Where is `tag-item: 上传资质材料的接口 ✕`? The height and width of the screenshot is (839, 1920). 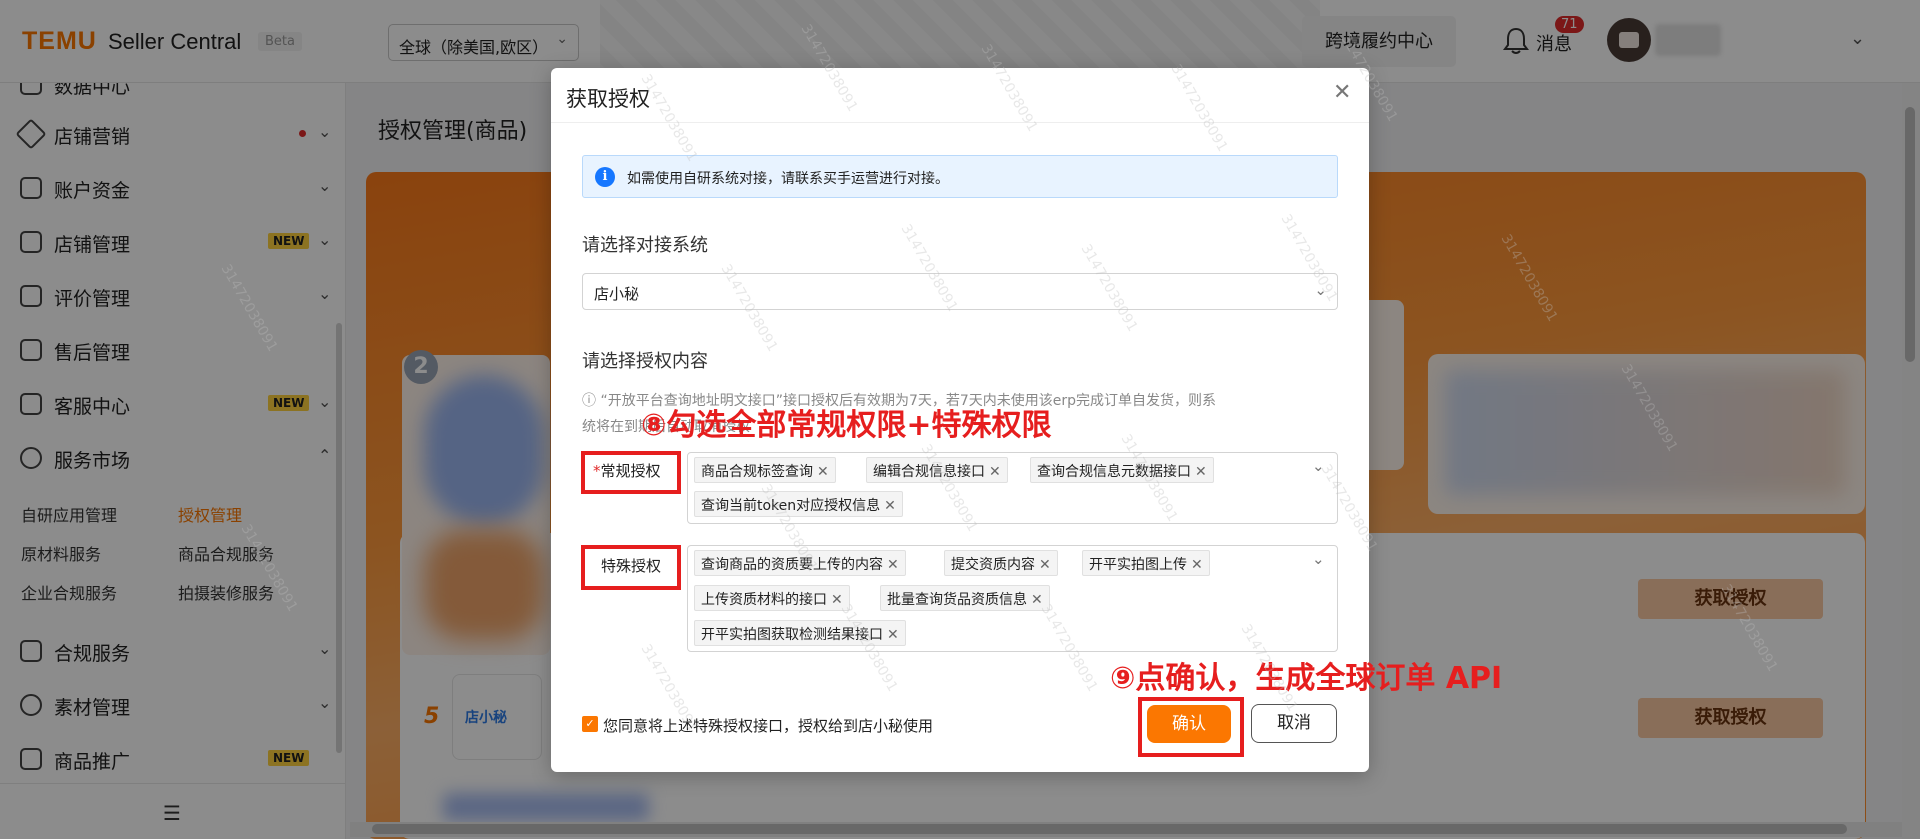
tag-item: 上传资质材料的接口 ✕ is located at coordinates (772, 598).